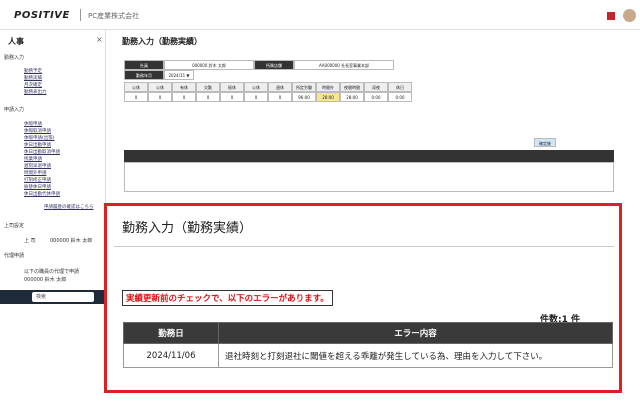 The height and width of the screenshot is (401, 640). I want to click on sidebar-item: 上 司, so click(30, 241).